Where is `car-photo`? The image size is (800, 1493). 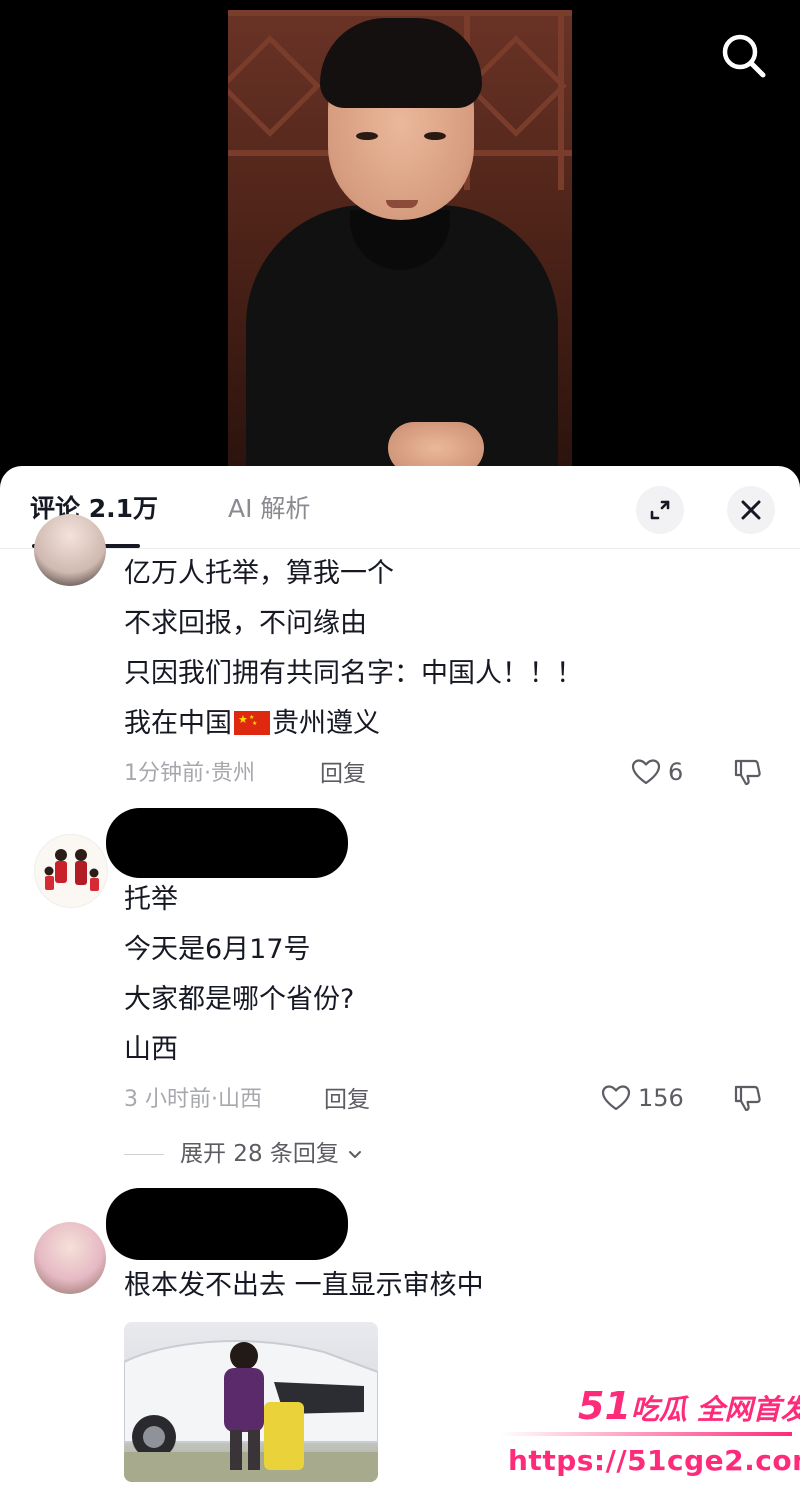
car-photo is located at coordinates (251, 1411).